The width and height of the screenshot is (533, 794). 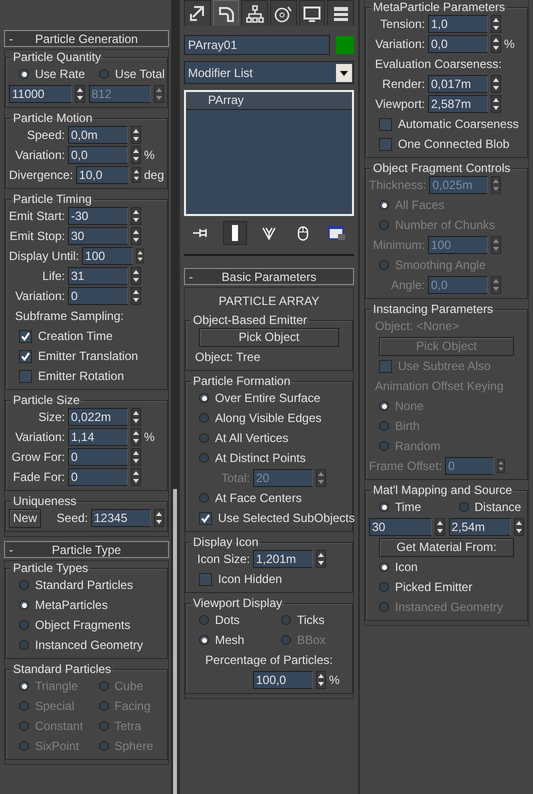 What do you see at coordinates (439, 386) in the screenshot?
I see `panel-text: Animation Offset Keying` at bounding box center [439, 386].